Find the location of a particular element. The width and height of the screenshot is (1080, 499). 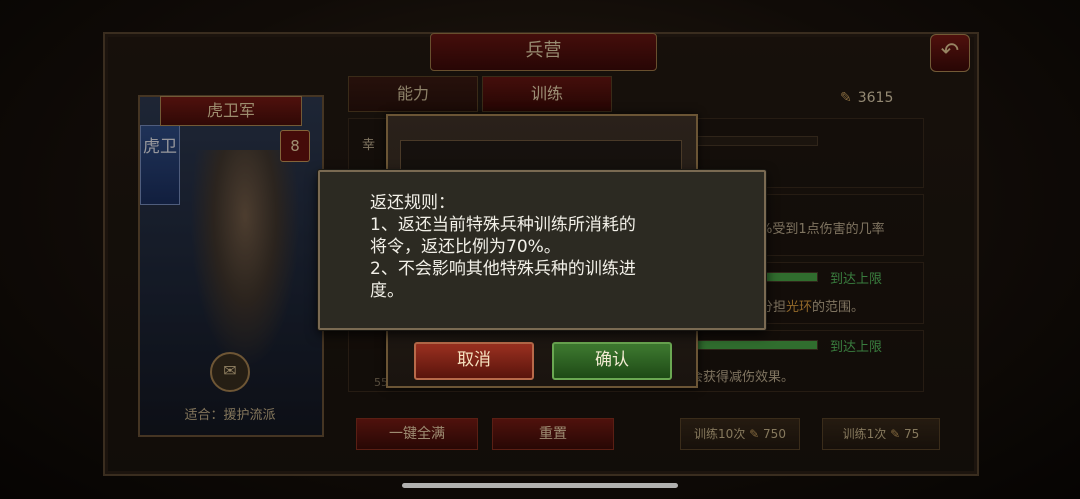

rules-line-1: 1、返还当前特殊兵种训练所消耗的 is located at coordinates (503, 225).